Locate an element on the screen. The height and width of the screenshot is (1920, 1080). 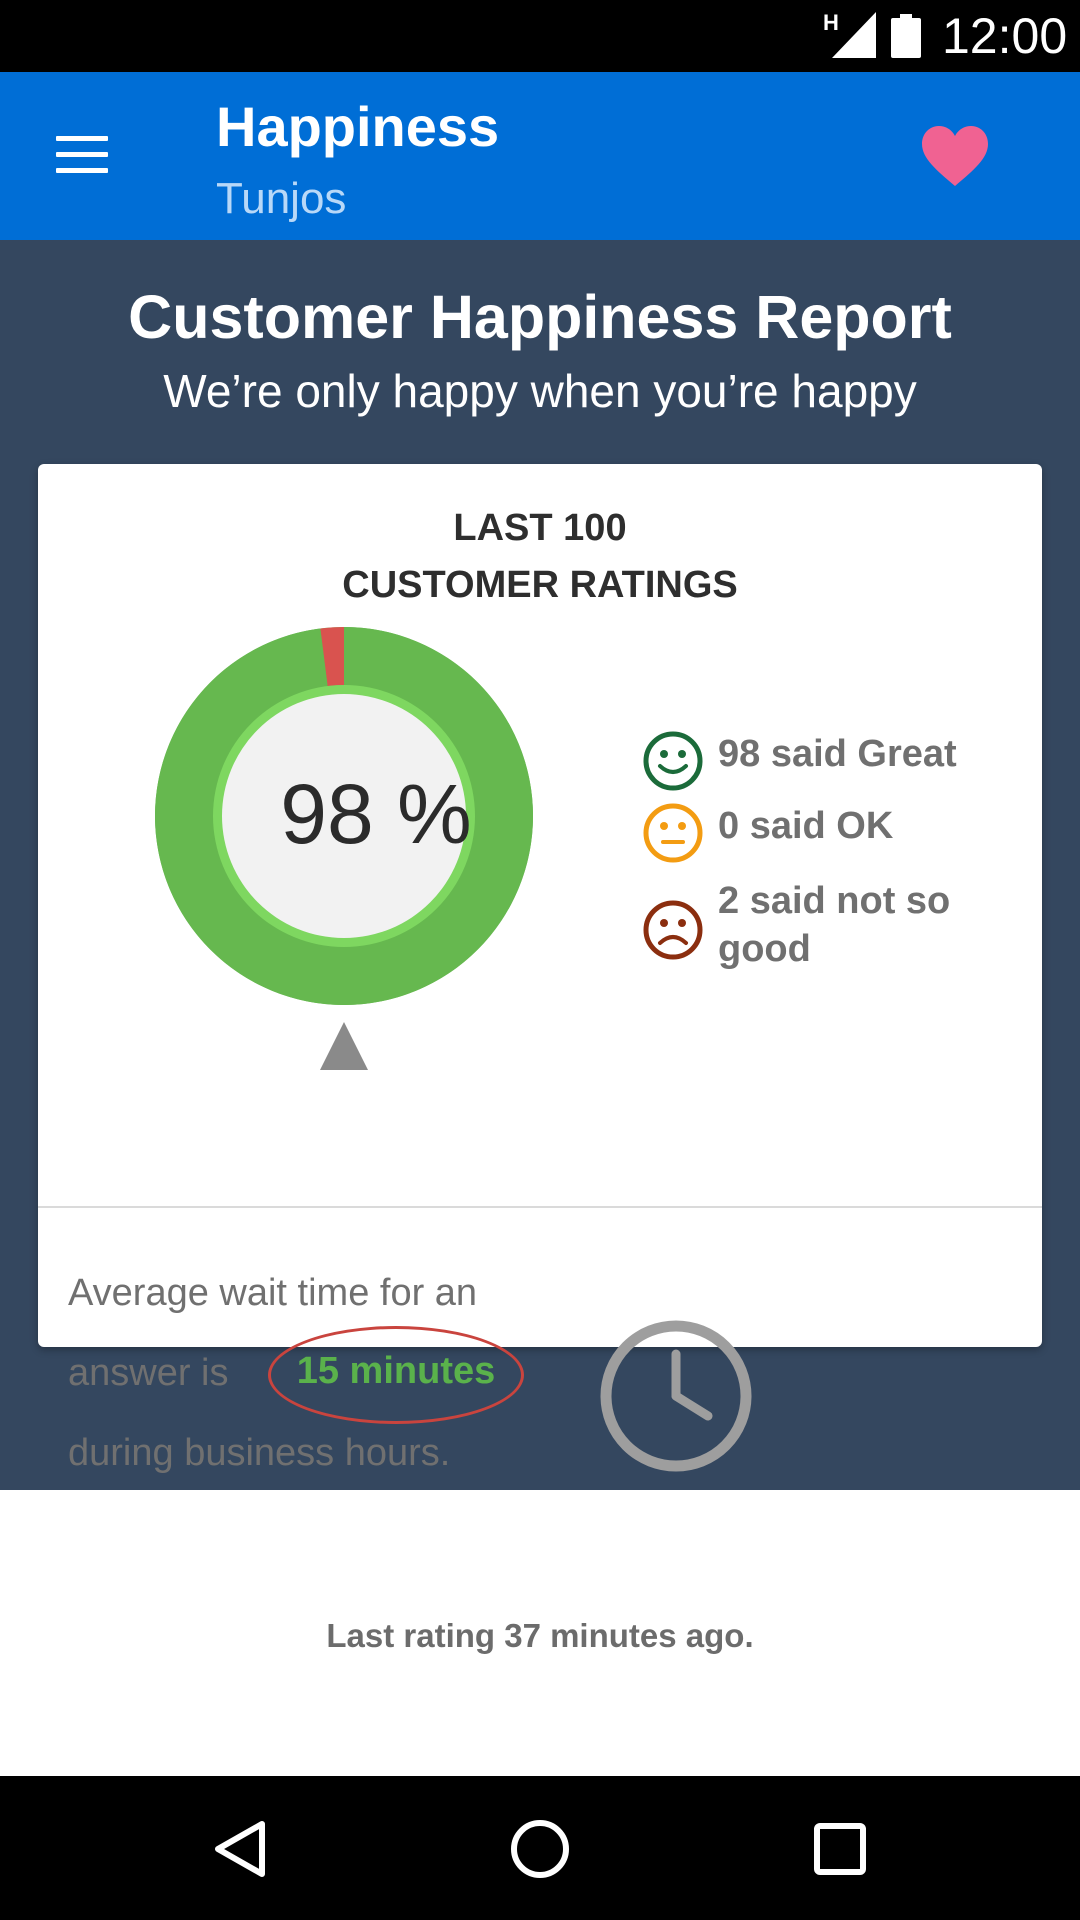
status-bar: H 12:00 is located at coordinates (540, 36).